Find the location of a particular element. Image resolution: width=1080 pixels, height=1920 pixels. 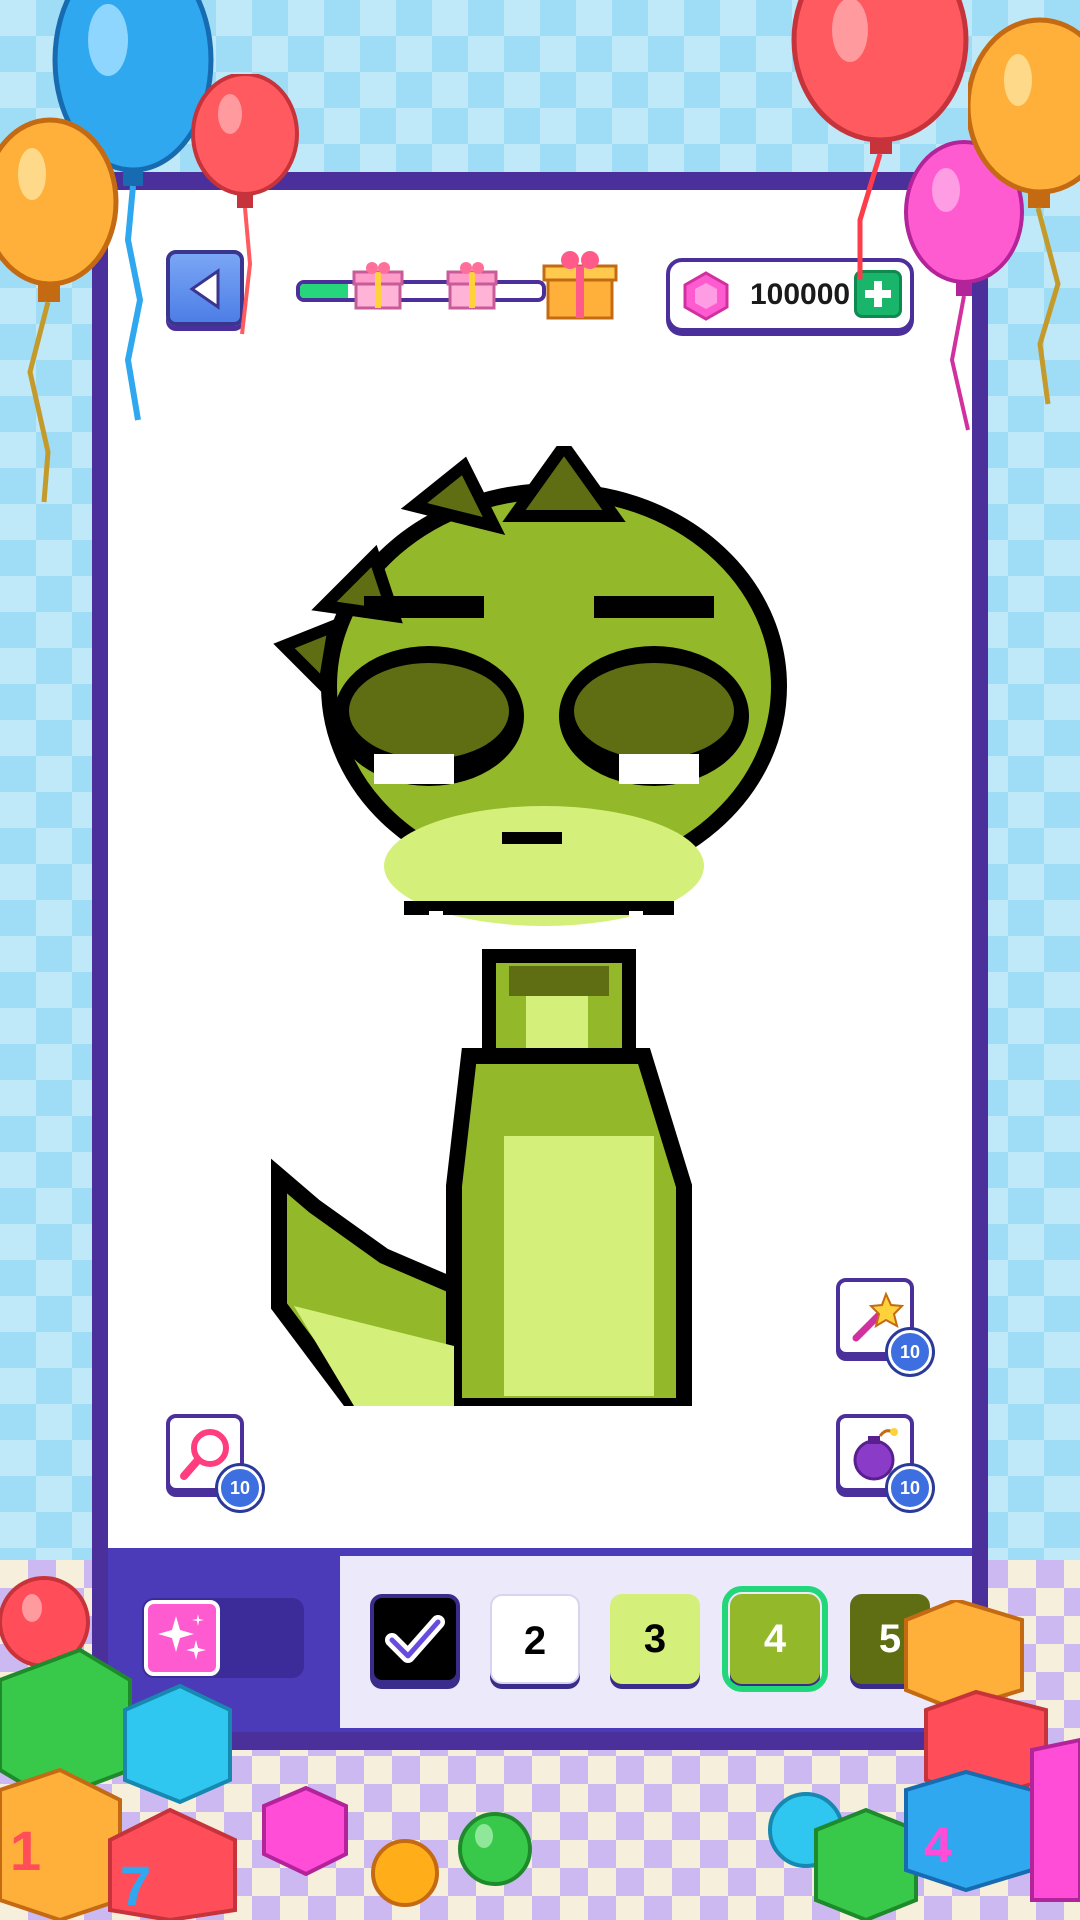

bomb-count: 10 is located at coordinates (910, 1488).